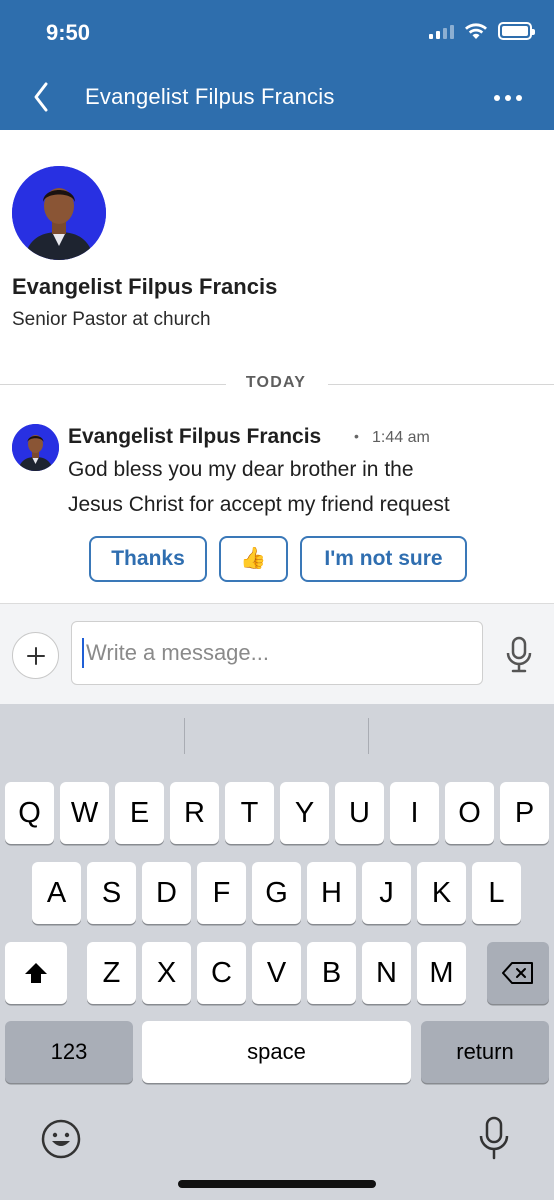 The width and height of the screenshot is (554, 1200). What do you see at coordinates (441, 973) in the screenshot?
I see `key-m: M` at bounding box center [441, 973].